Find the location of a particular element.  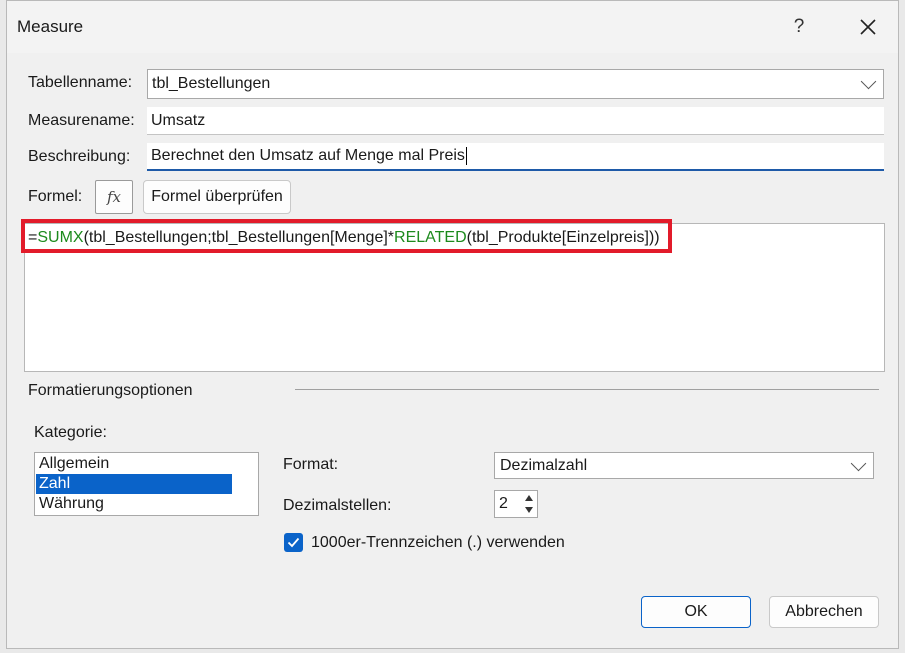

decimals-value: 2 is located at coordinates (503, 503).